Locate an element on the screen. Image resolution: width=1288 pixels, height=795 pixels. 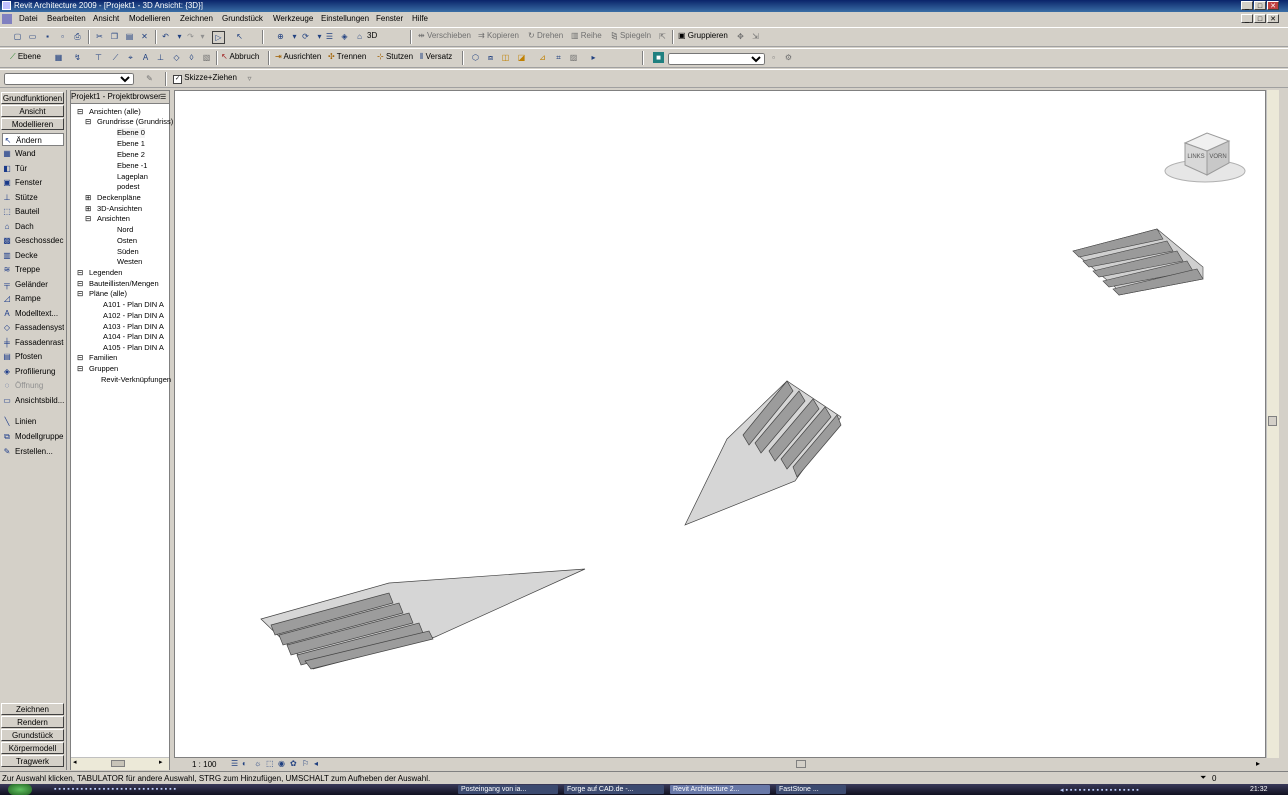
split-face-icon: ⧈ is located at coordinates (490, 57).